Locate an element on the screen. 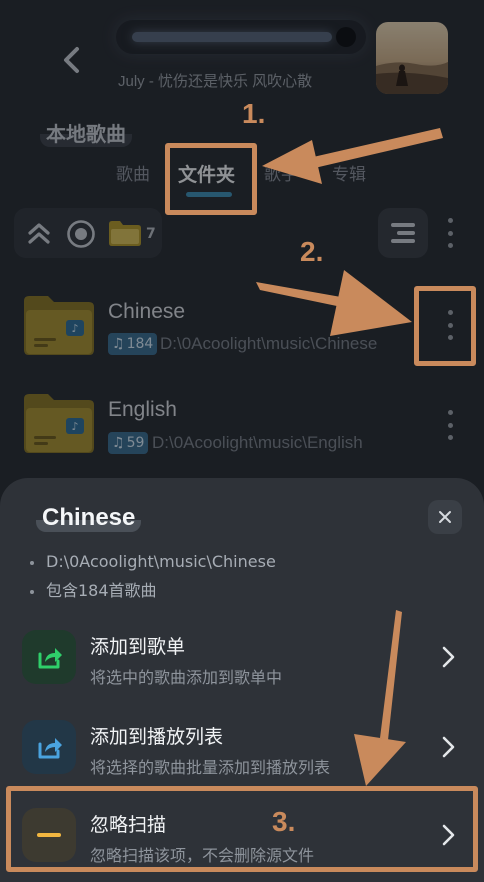  detail-song-count: 包含184首歌曲 is located at coordinates (93, 589).